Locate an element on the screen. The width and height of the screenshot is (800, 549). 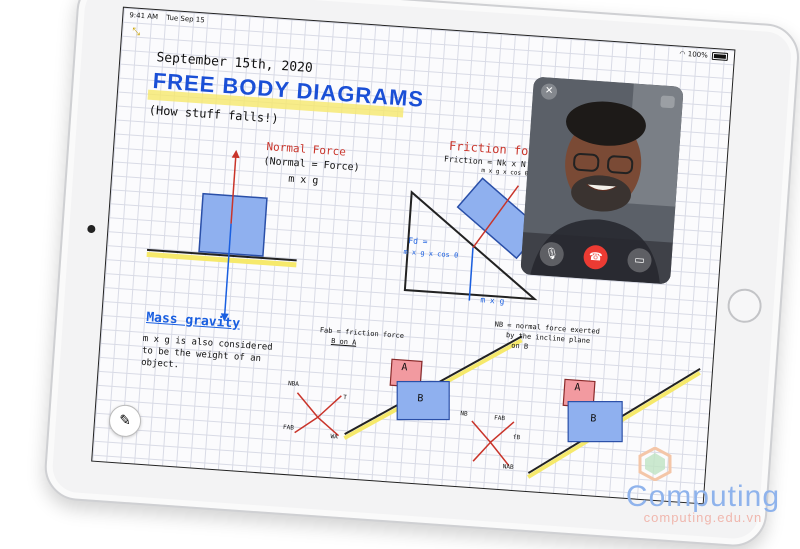
vec-b2 is located at coordinates (481, 431).